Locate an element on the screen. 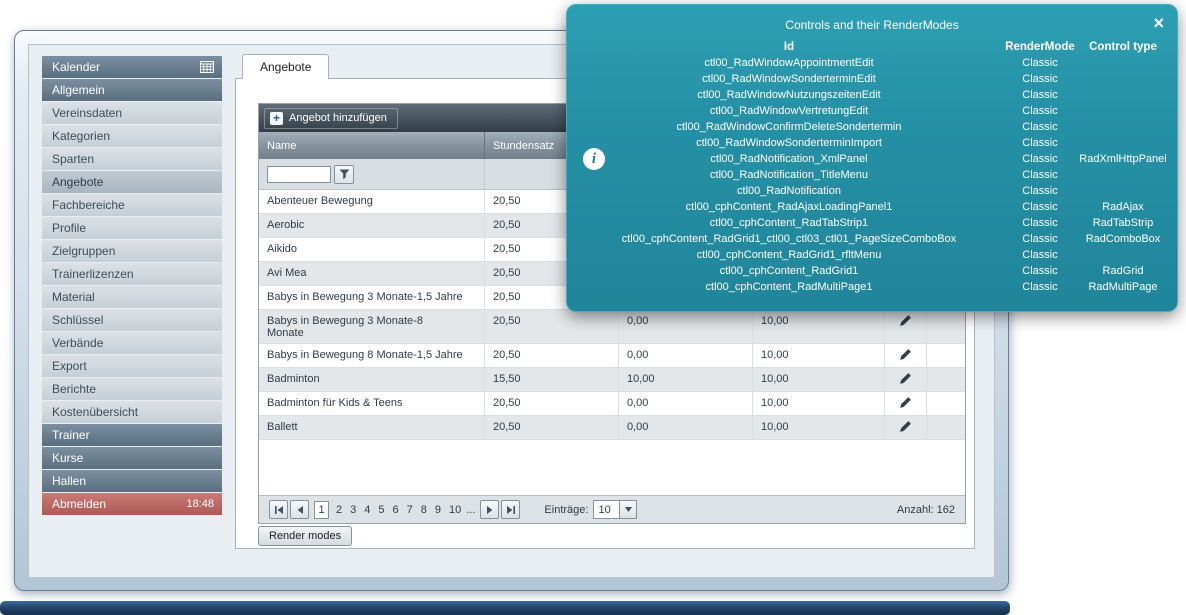 This screenshot has height=615, width=1186. cell-name: Badminton für Kids & Teens is located at coordinates (335, 403).